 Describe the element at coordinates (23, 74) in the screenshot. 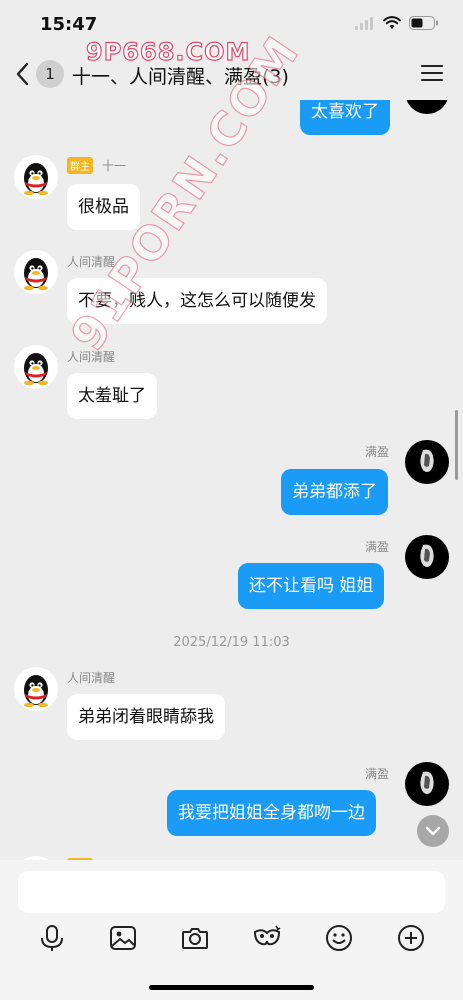

I see `back-chevron-icon` at that location.